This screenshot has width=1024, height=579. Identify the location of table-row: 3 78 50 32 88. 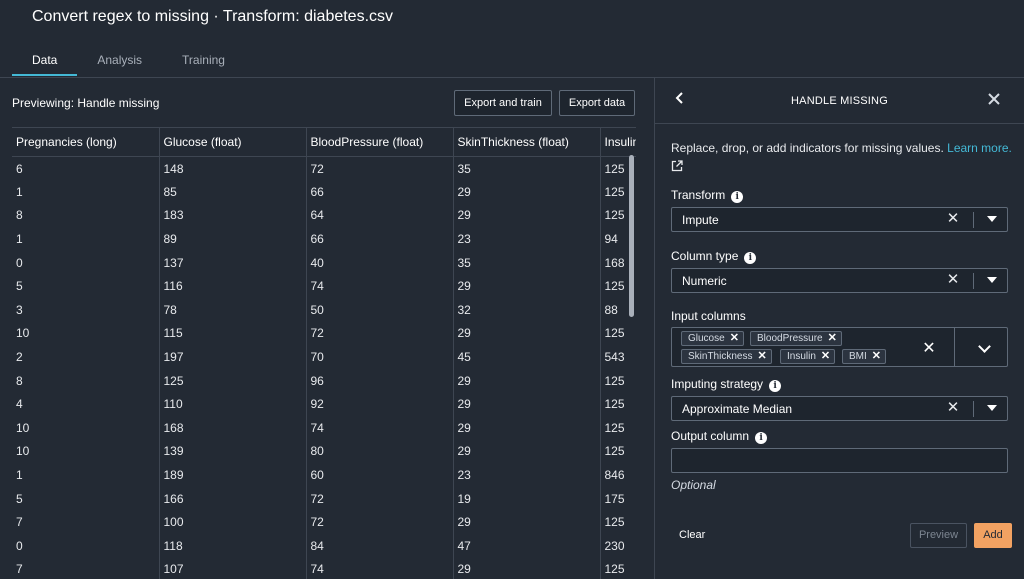
(324, 310).